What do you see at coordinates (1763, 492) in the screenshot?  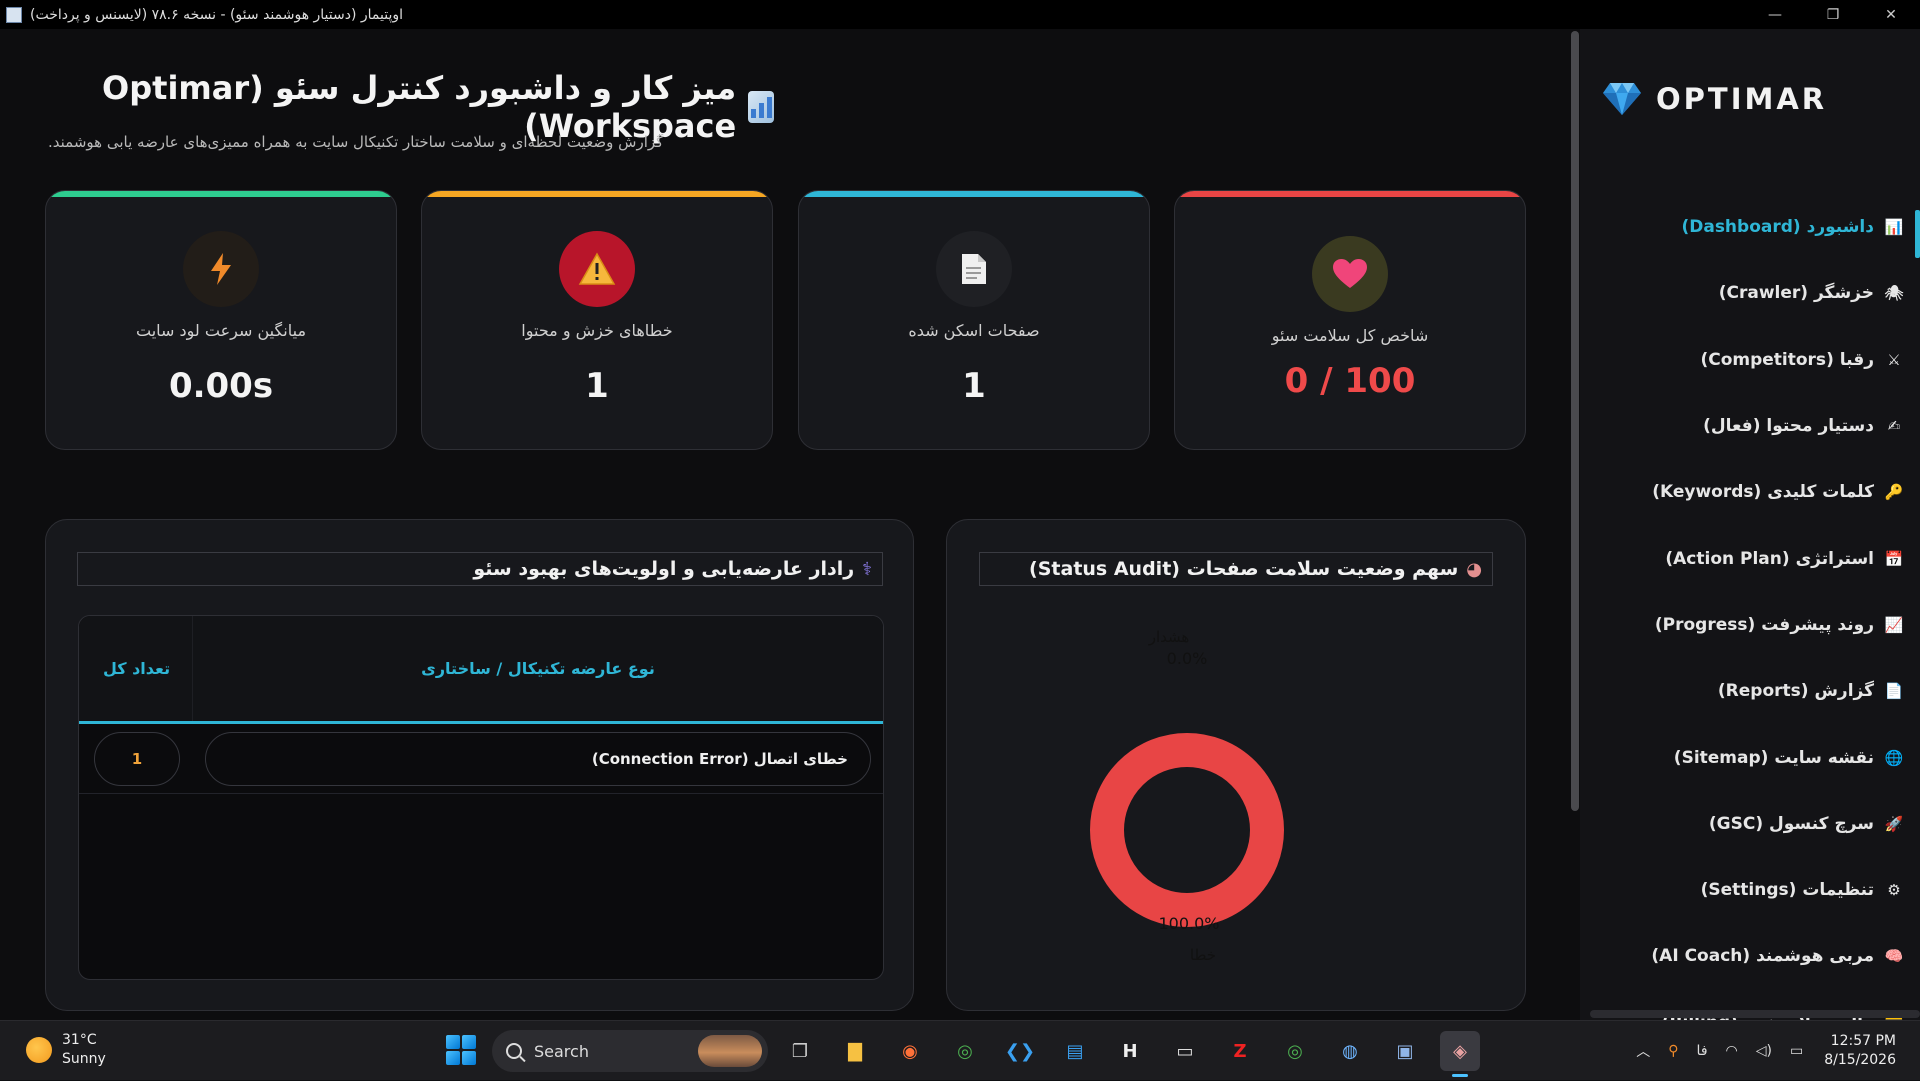 I see `sidebar-item-label: کلمات کلیدی (Keywords)` at bounding box center [1763, 492].